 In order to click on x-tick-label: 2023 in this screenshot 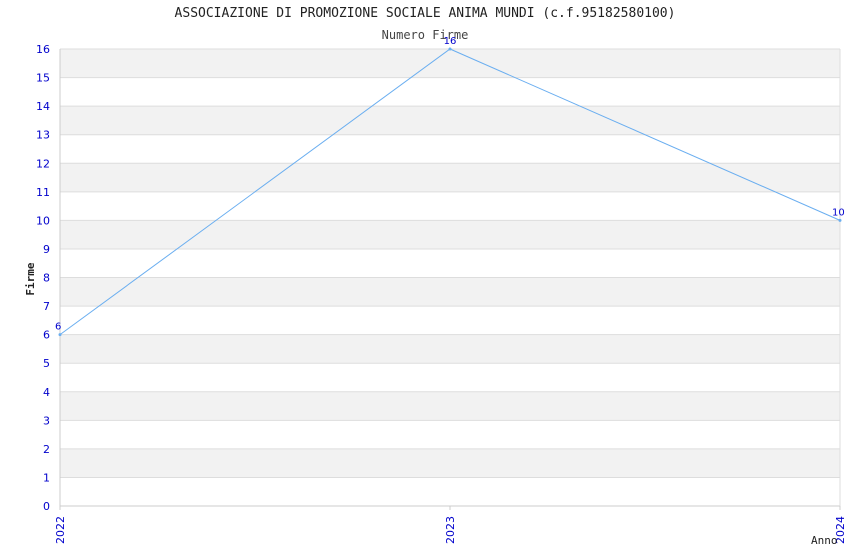, I will do `click(450, 530)`.